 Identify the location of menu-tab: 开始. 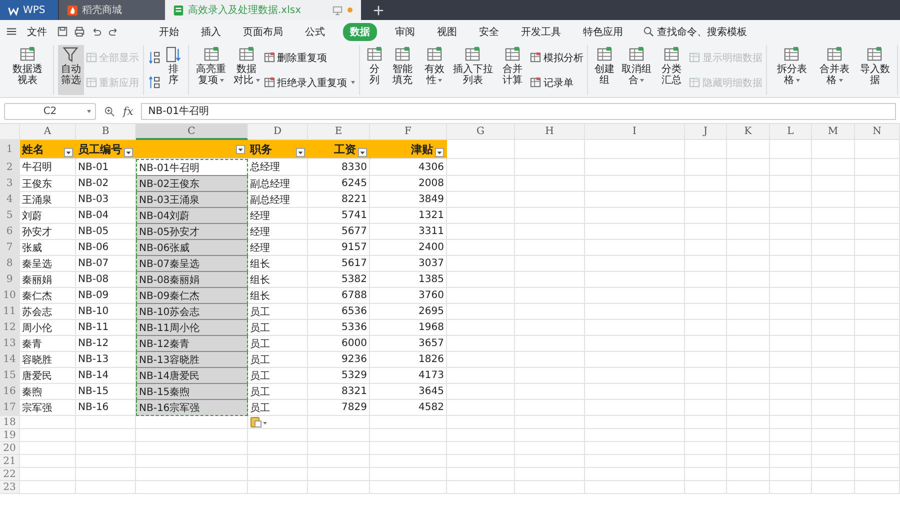
(169, 31).